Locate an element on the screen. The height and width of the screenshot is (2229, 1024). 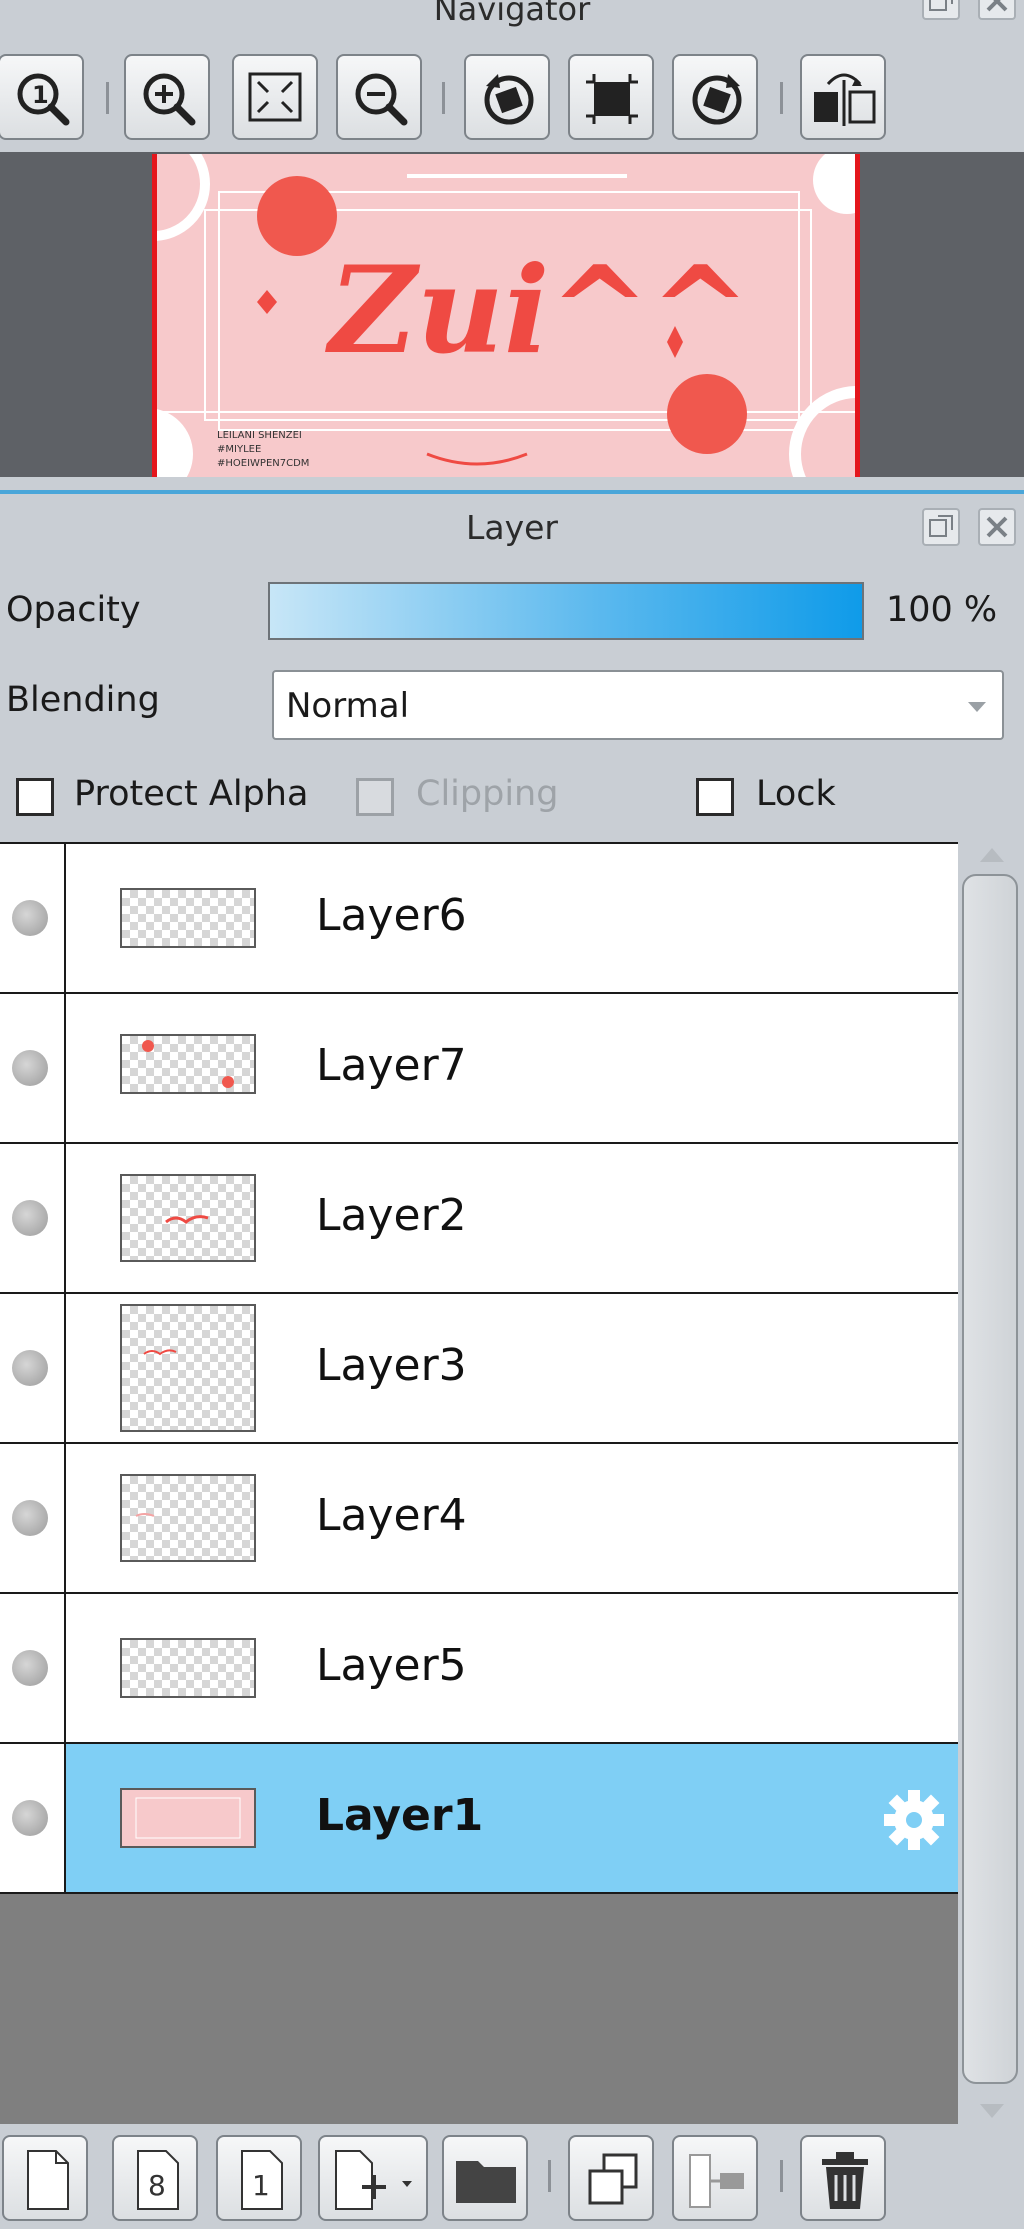
layer-name: Layer3 is located at coordinates (391, 1365).